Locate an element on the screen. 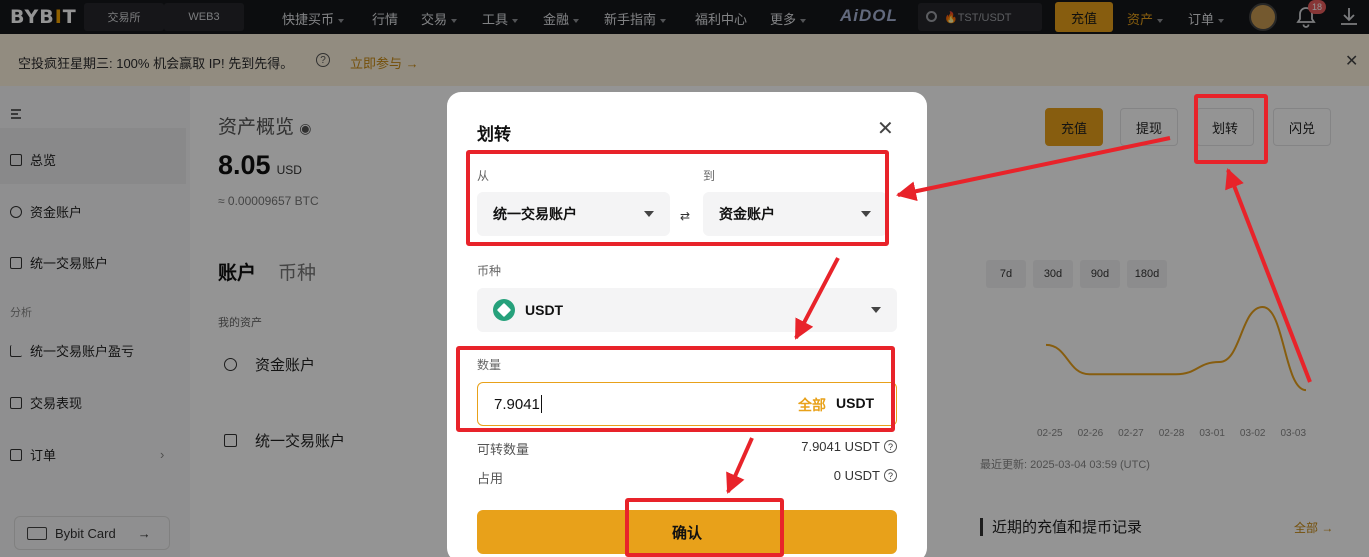 The width and height of the screenshot is (1369, 557). arrow-to-confirm is located at coordinates (740, 465).